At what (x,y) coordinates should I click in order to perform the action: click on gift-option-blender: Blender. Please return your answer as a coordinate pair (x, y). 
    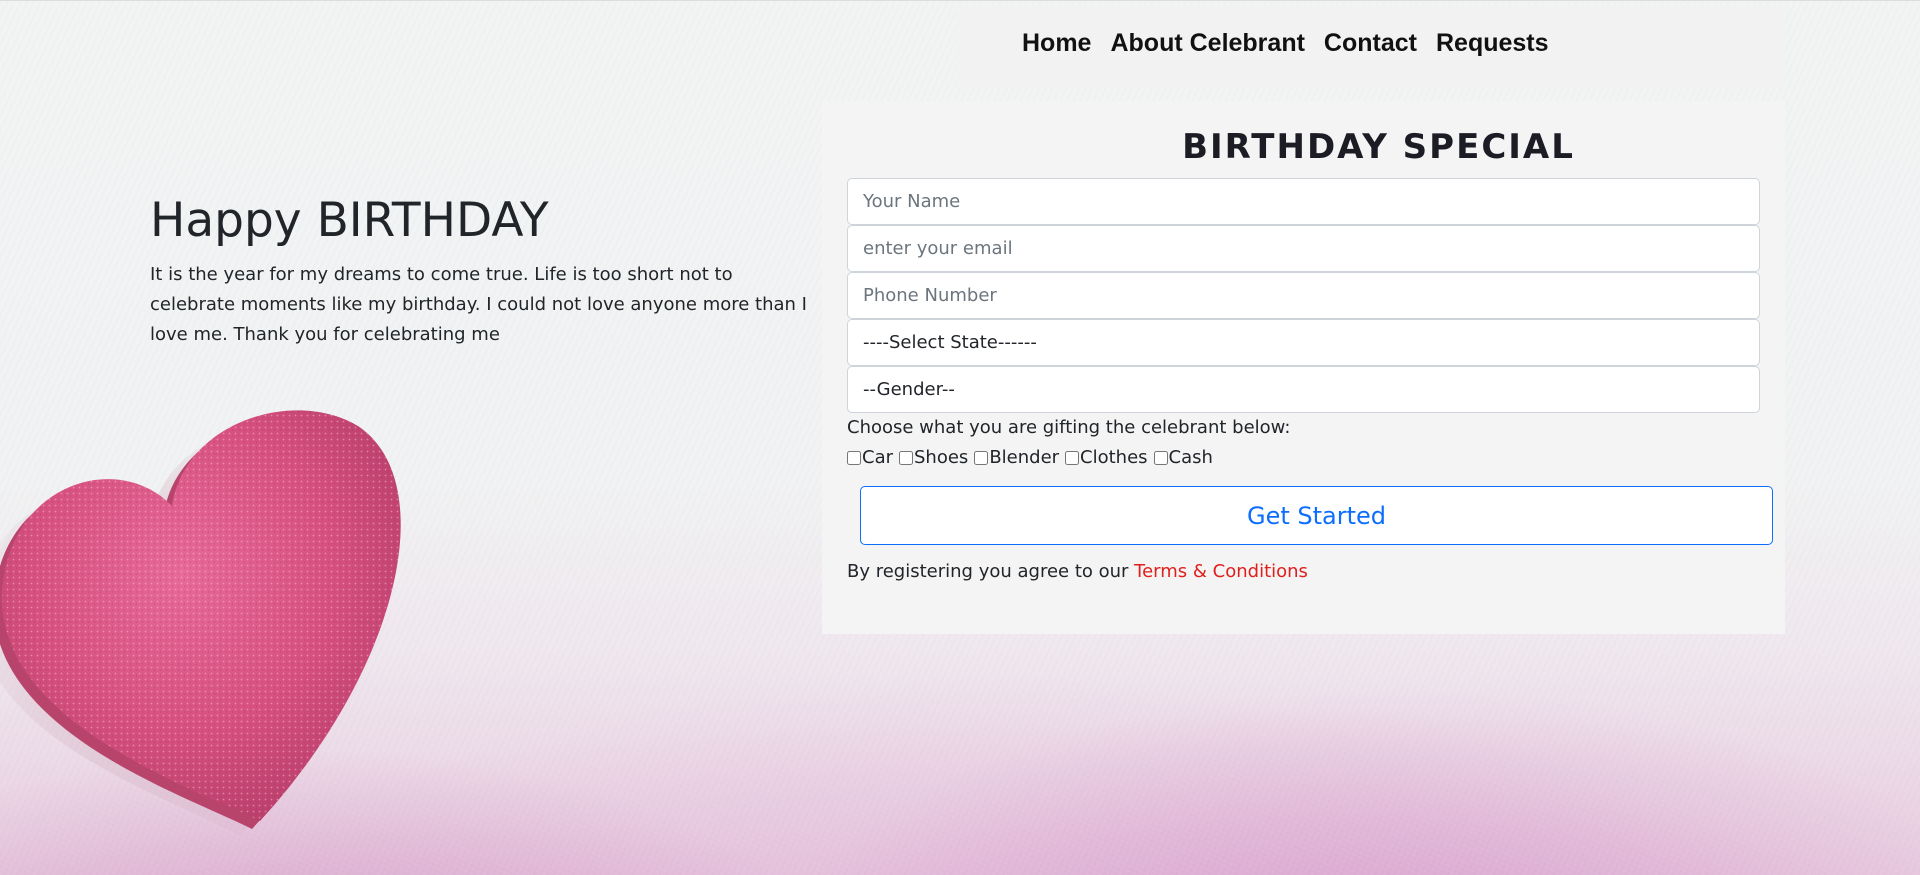
    Looking at the image, I should click on (1016, 457).